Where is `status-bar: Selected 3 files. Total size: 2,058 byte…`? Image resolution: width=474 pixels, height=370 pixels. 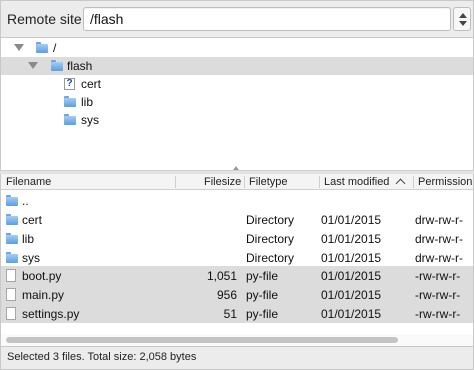
status-bar: Selected 3 files. Total size: 2,058 byte… is located at coordinates (237, 358).